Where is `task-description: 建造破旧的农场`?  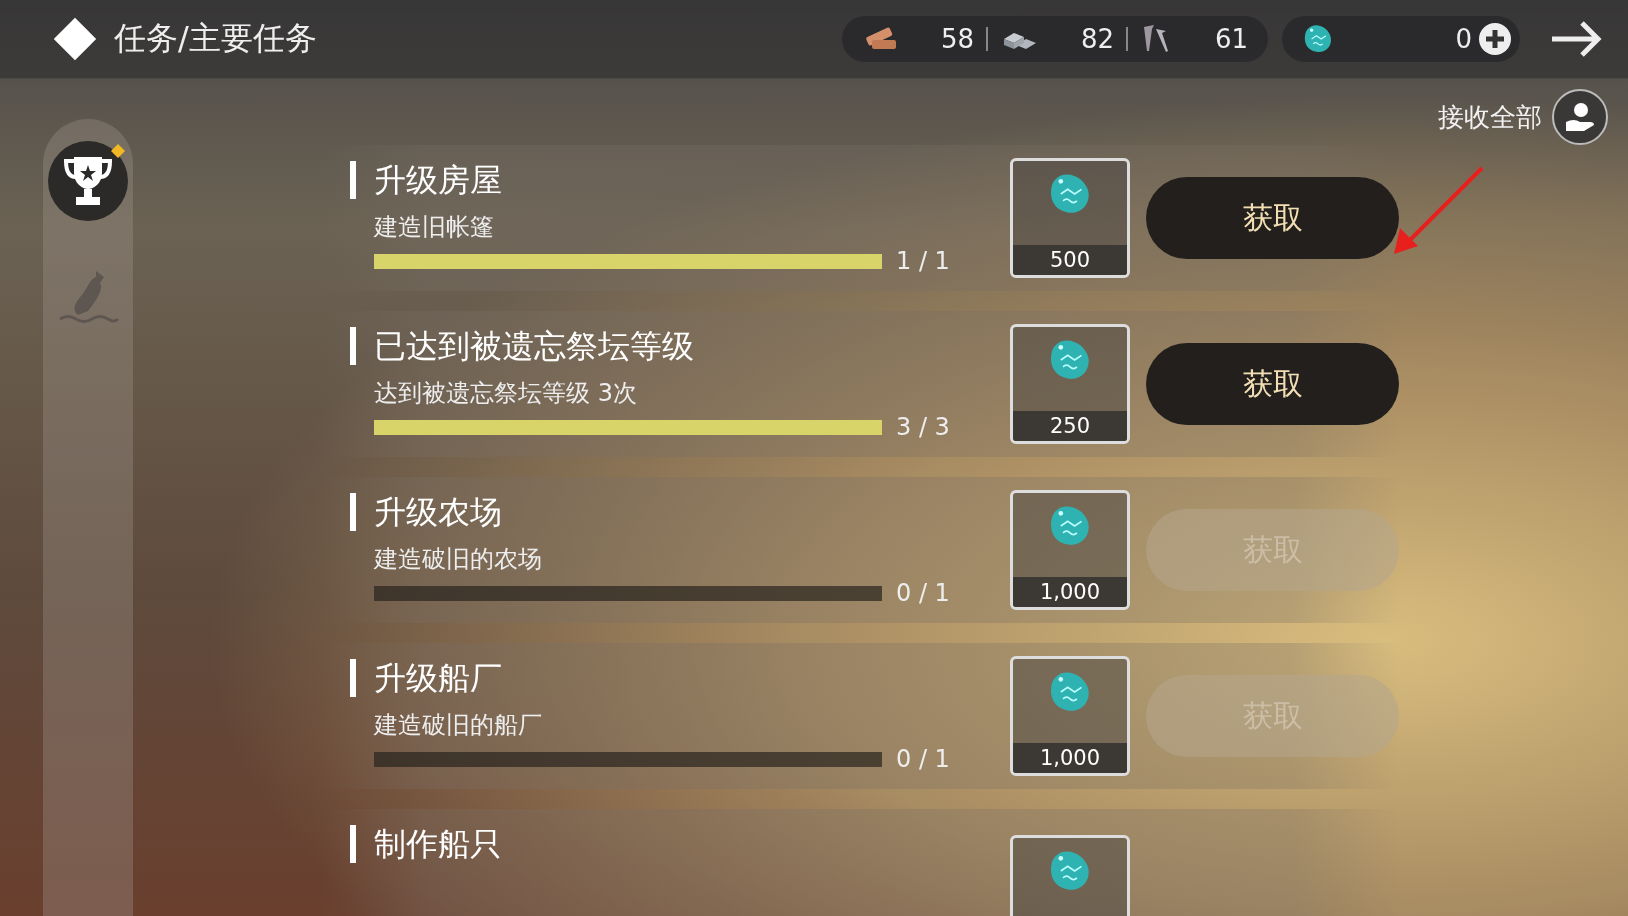
task-description: 建造破旧的农场 is located at coordinates (458, 559).